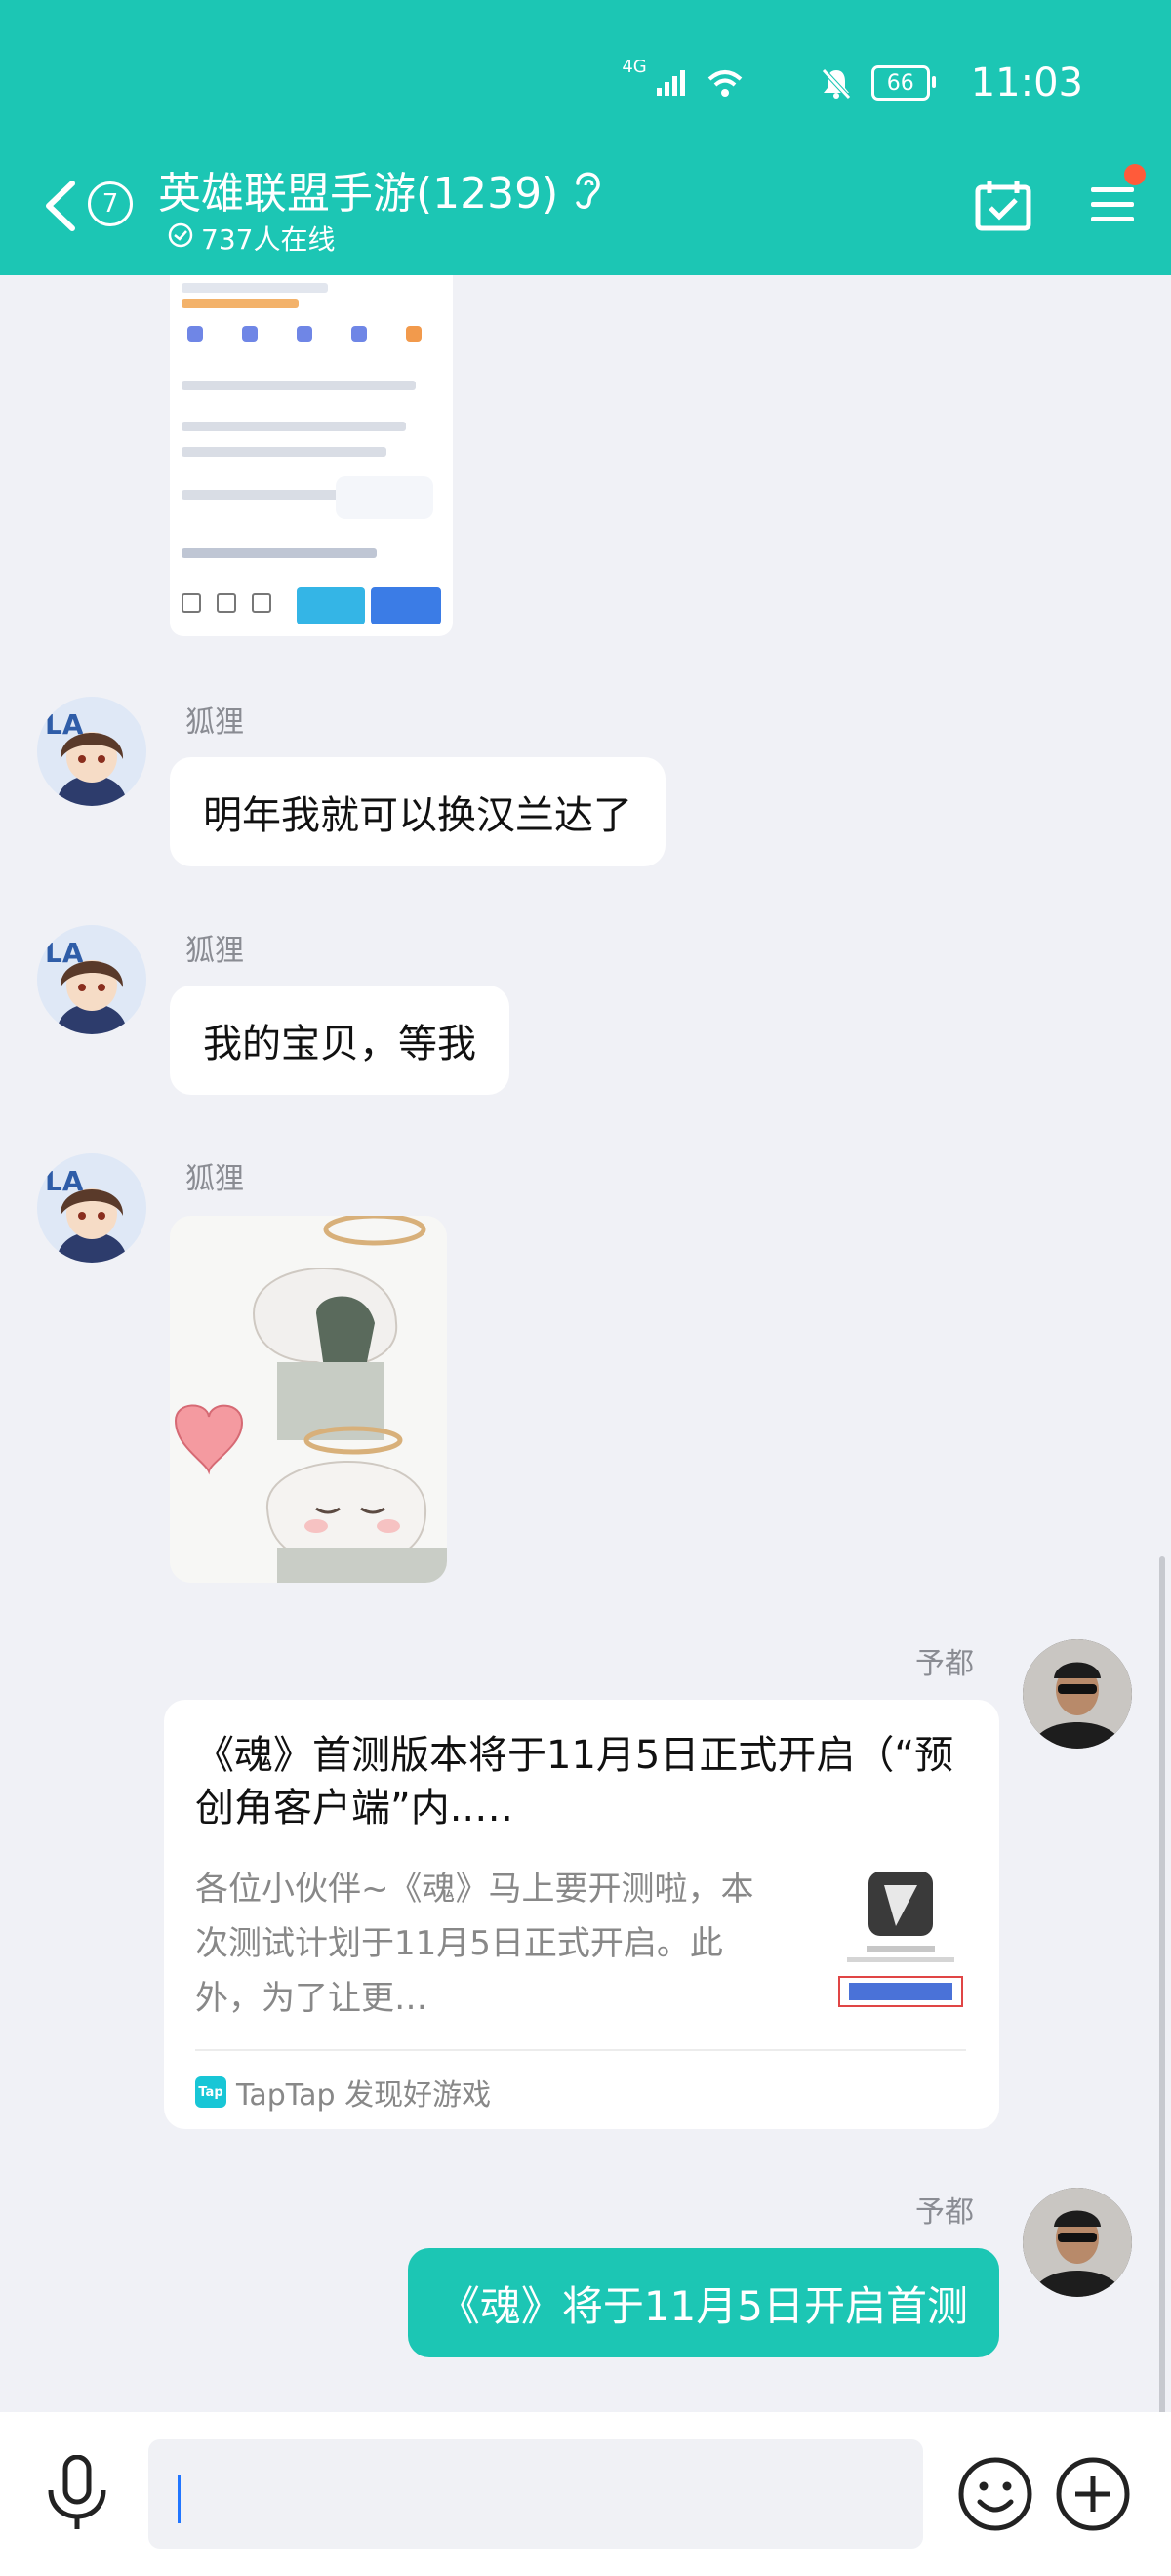 This screenshot has height=2576, width=1171. Describe the element at coordinates (180, 238) in the screenshot. I see `online-check-icon` at that location.